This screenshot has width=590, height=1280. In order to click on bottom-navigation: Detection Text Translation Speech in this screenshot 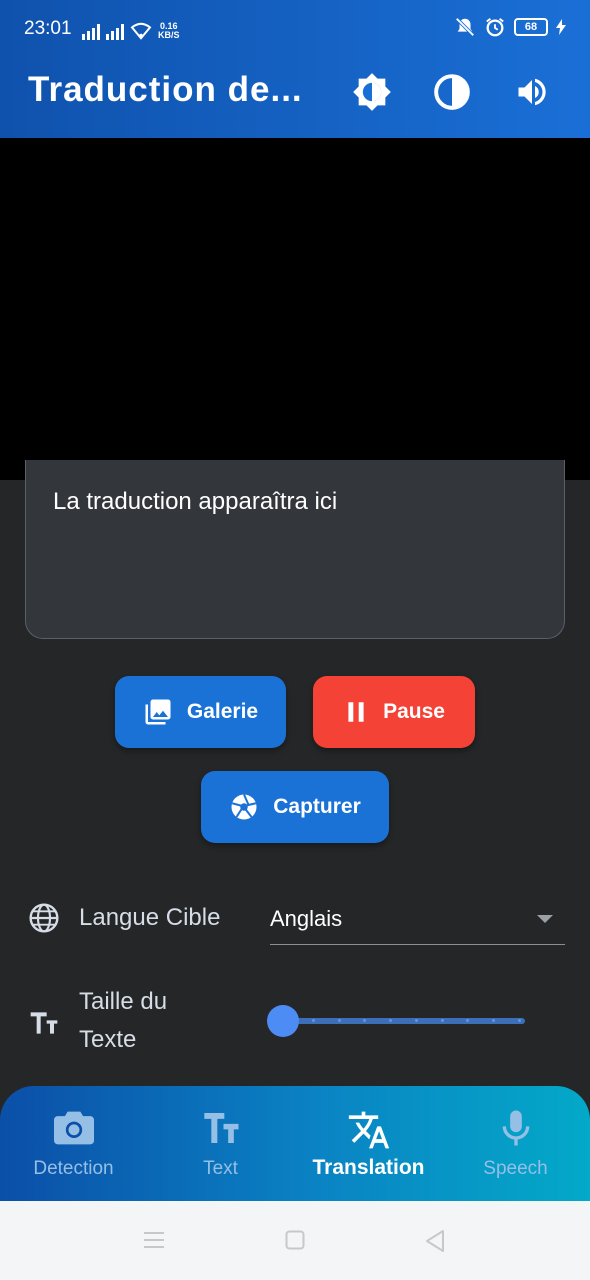, I will do `click(295, 1143)`.